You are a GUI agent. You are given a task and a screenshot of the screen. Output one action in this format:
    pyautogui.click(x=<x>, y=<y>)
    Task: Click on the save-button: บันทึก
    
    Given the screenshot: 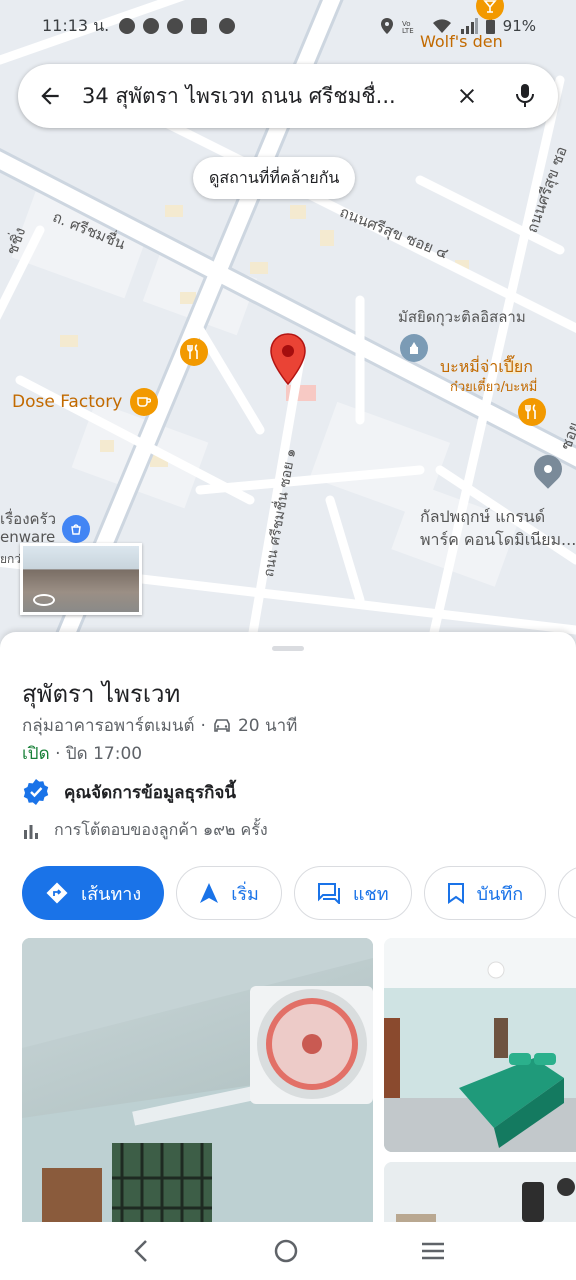 What is the action you would take?
    pyautogui.click(x=485, y=893)
    